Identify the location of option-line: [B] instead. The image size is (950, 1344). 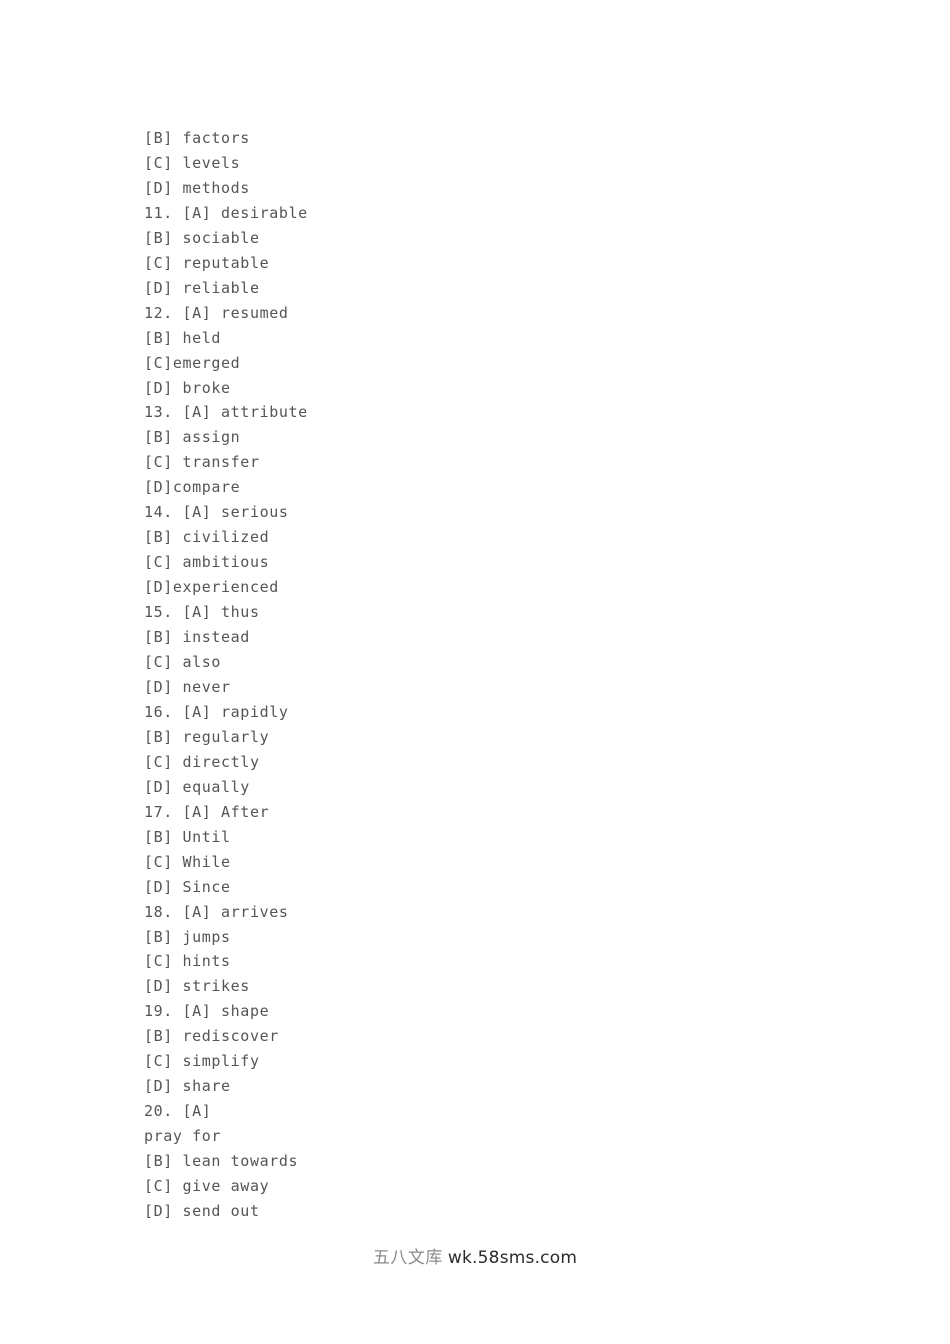
(197, 637).